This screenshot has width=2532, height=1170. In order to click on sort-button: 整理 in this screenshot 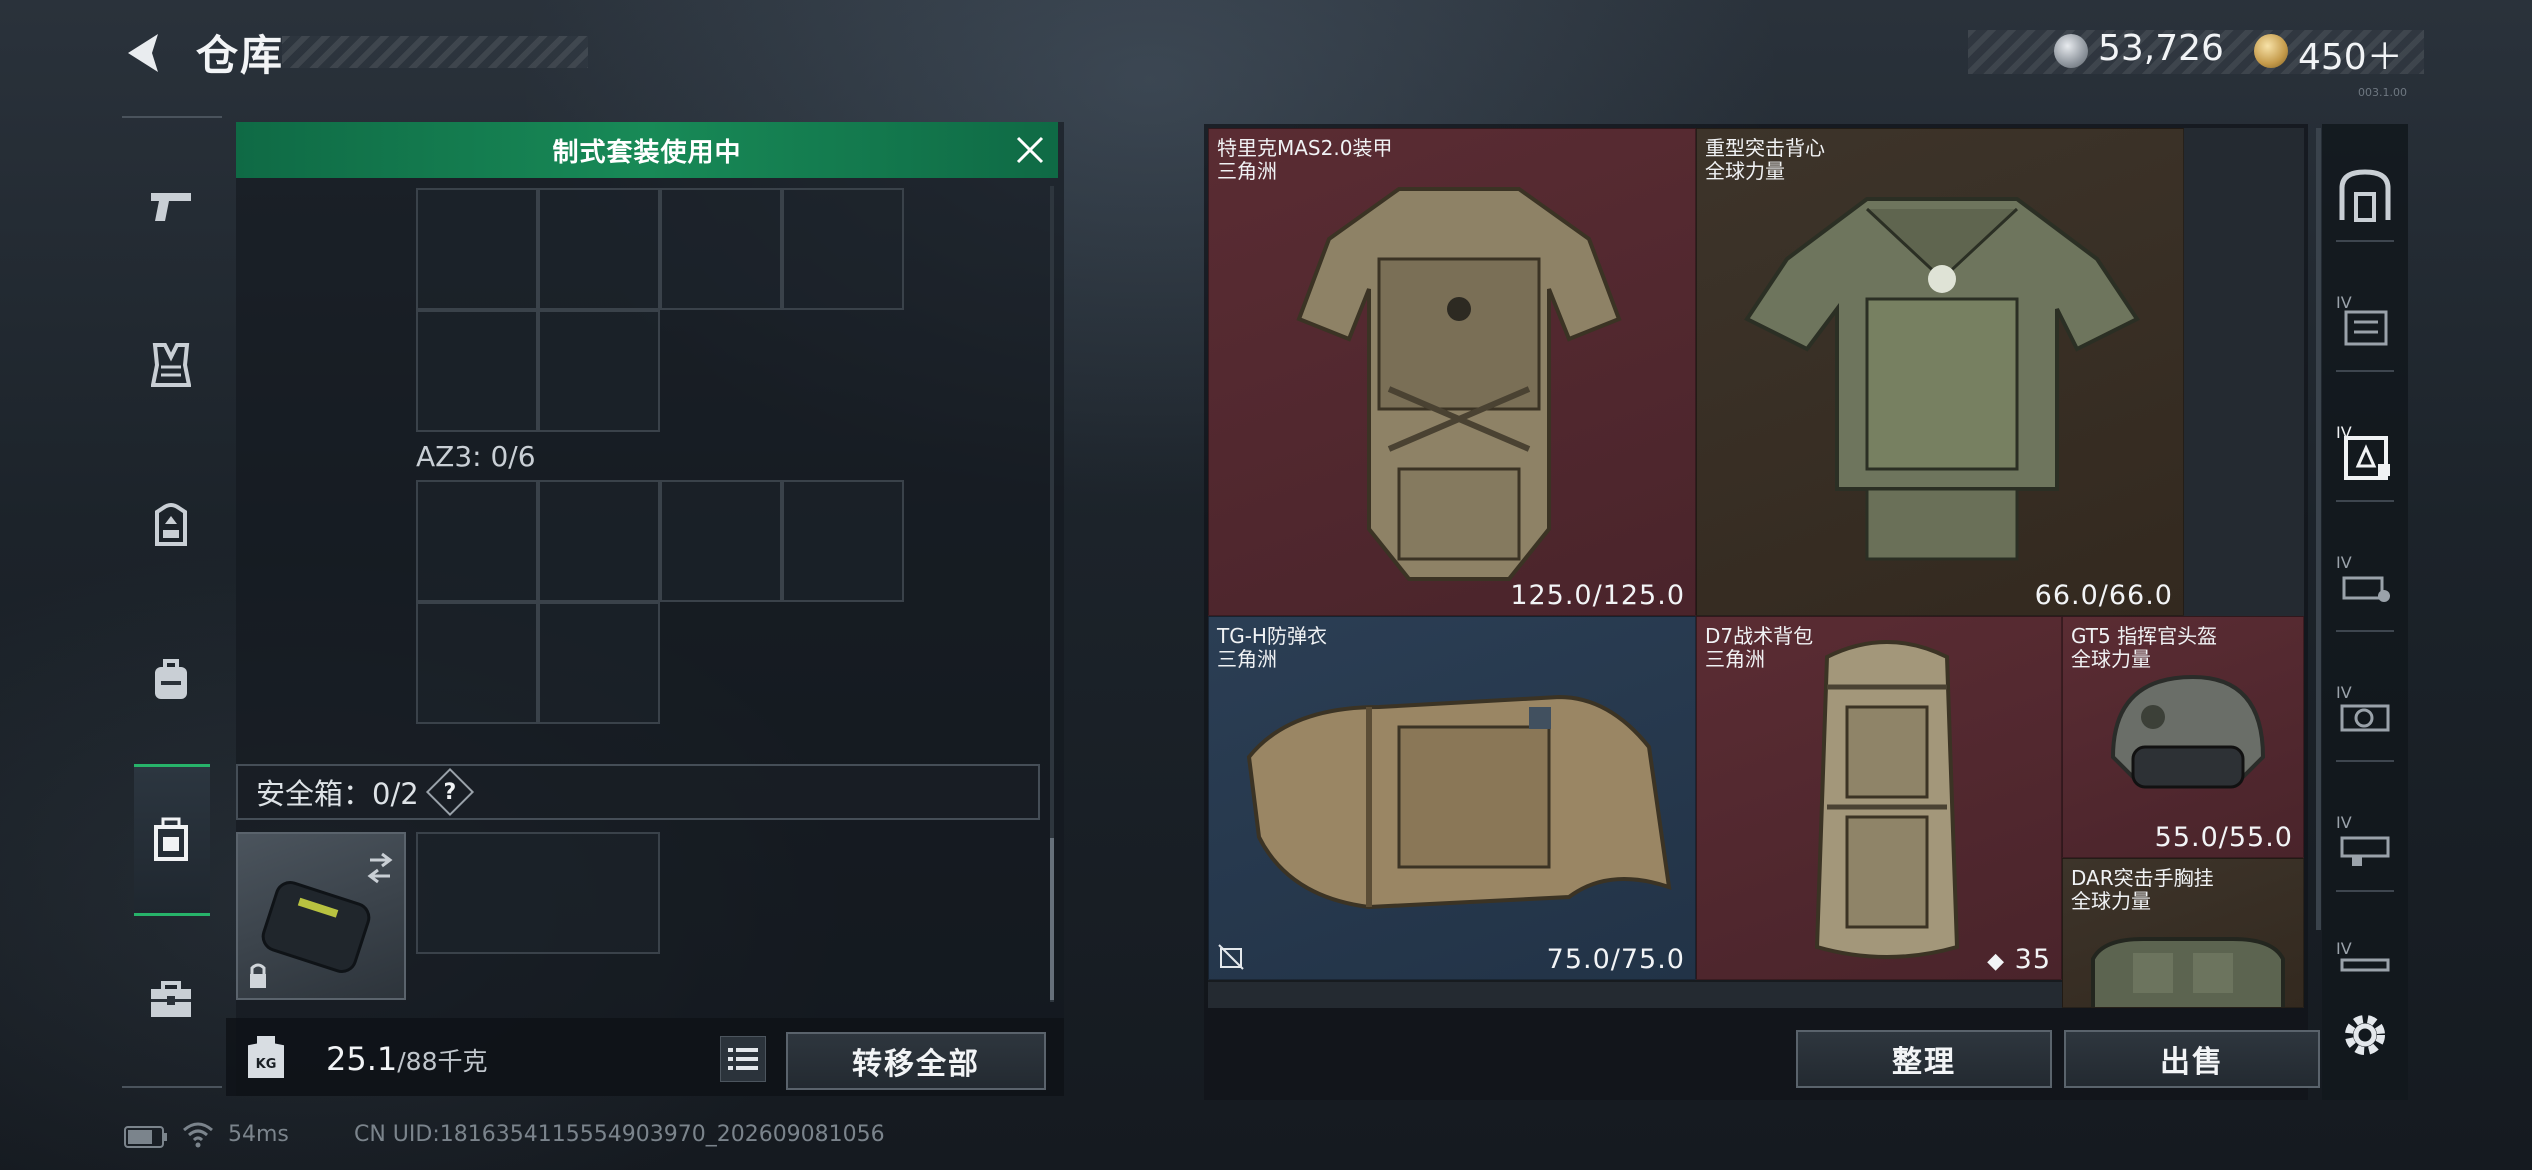, I will do `click(1924, 1059)`.